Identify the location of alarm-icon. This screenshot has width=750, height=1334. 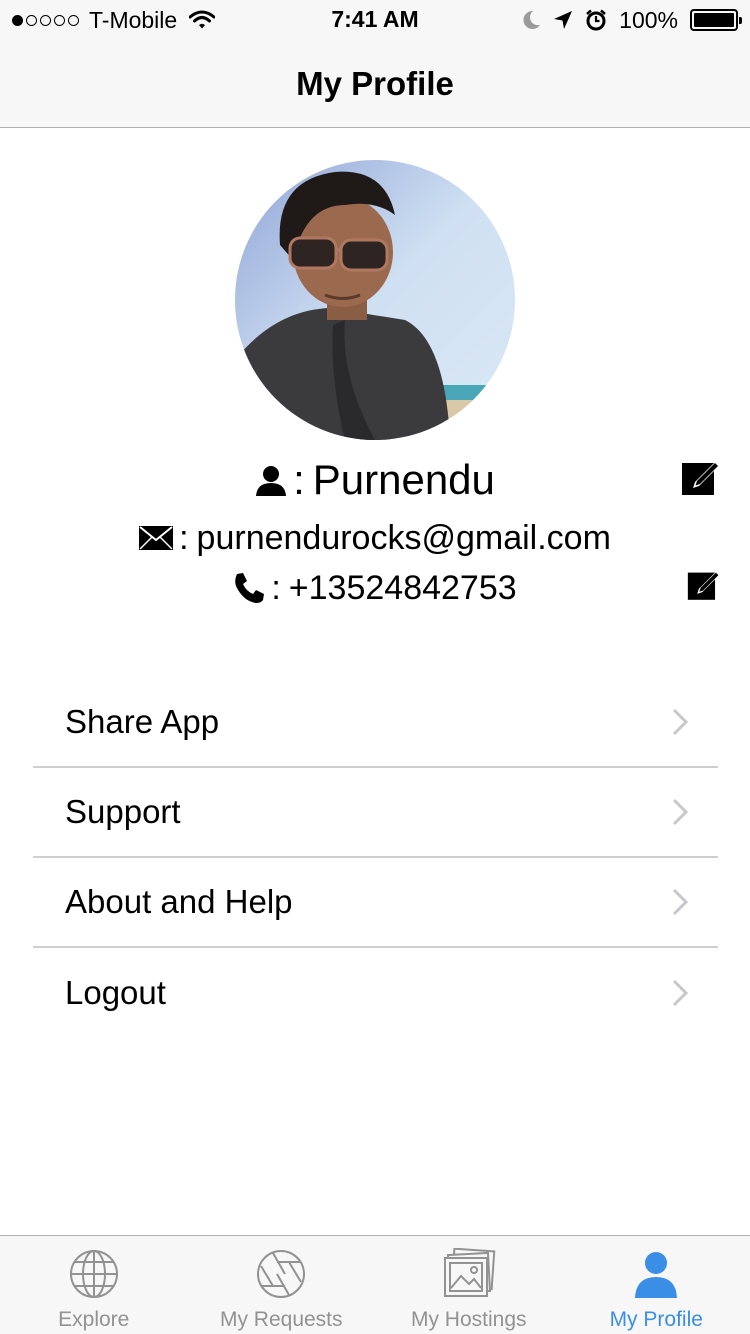
(596, 20).